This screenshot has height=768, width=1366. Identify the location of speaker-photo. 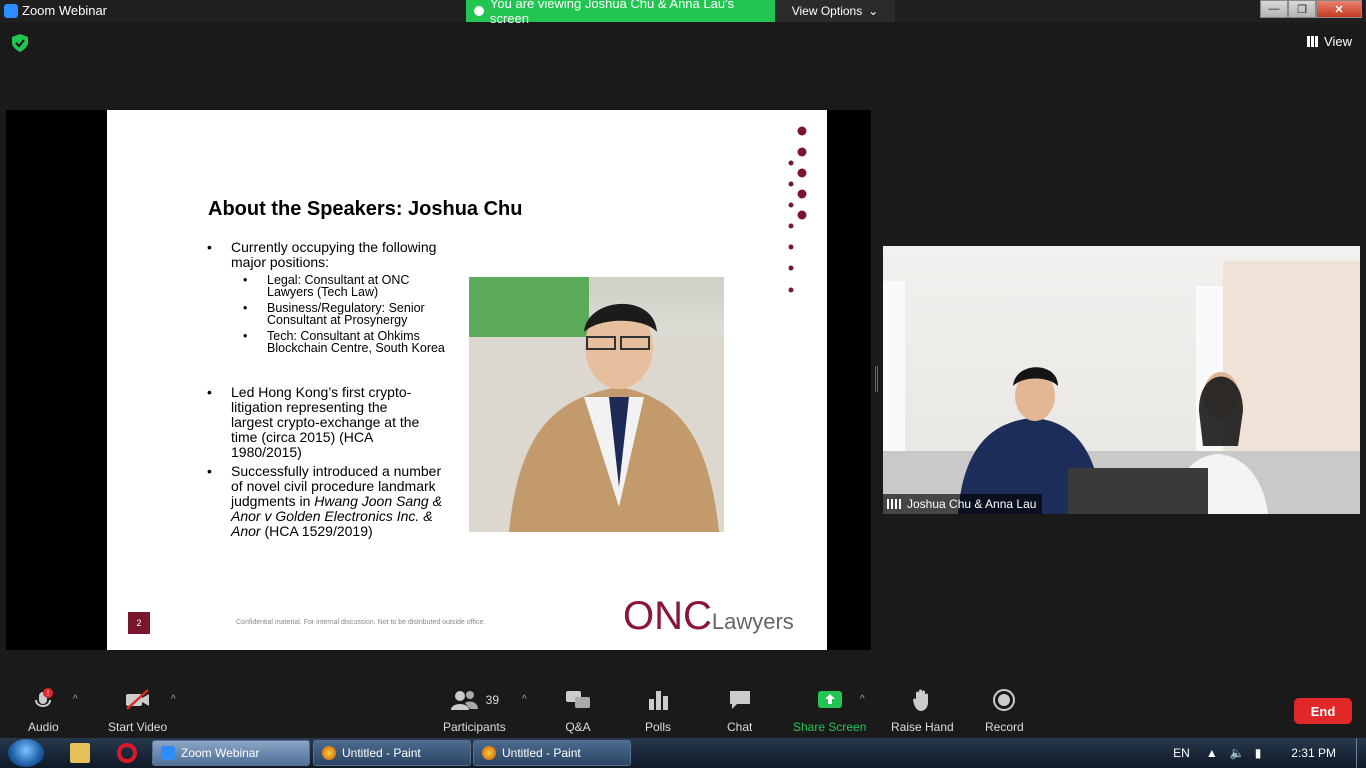
(596, 404).